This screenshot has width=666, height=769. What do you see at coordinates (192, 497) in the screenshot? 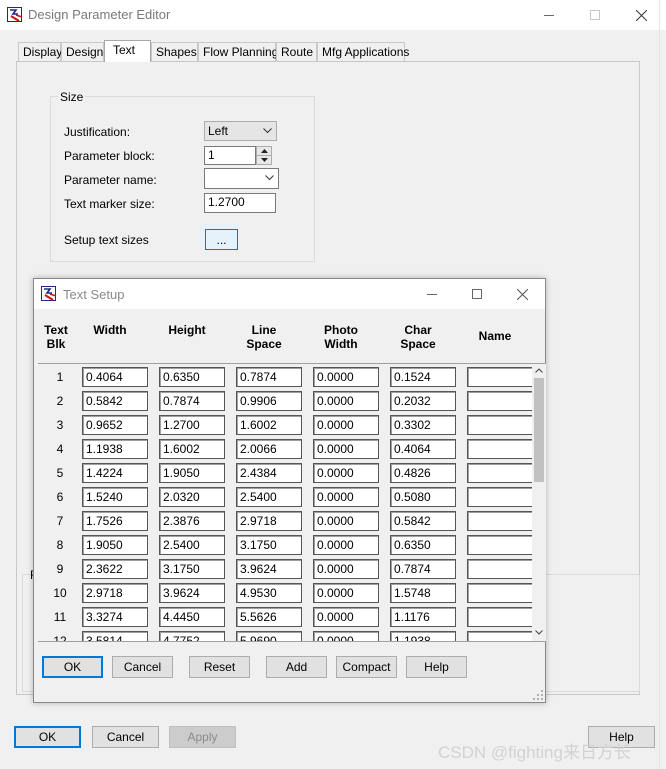
I see `height-cell: 2.0320` at bounding box center [192, 497].